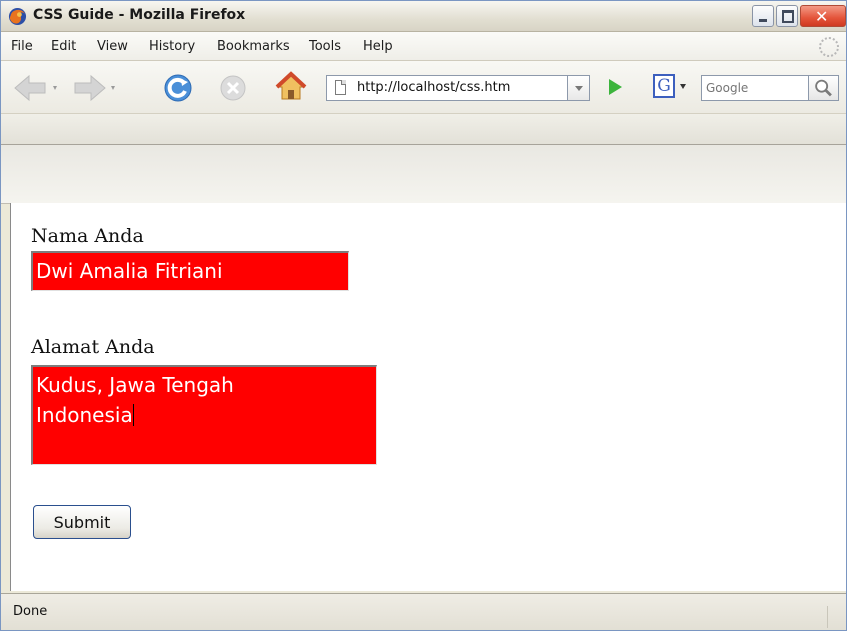  I want to click on window-title: CSS Guide - Mozilla Firefox, so click(139, 15).